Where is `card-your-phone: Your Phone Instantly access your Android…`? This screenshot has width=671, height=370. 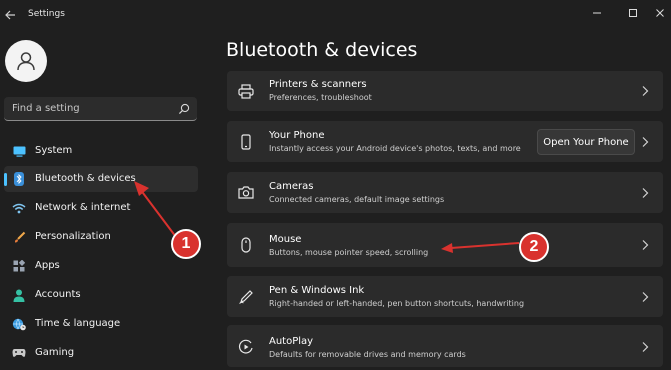
card-your-phone: Your Phone Instantly access your Android… is located at coordinates (445, 141).